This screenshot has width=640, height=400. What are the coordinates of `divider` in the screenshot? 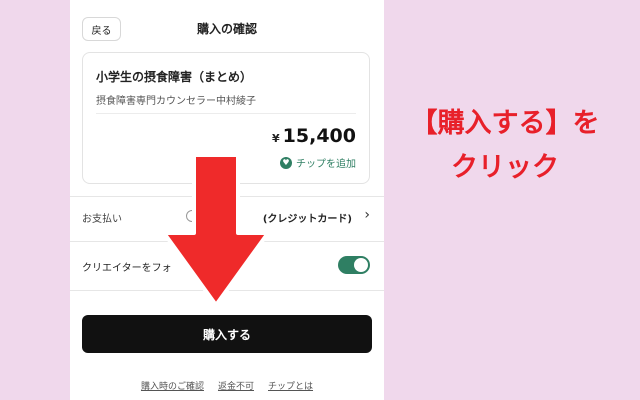 It's located at (226, 113).